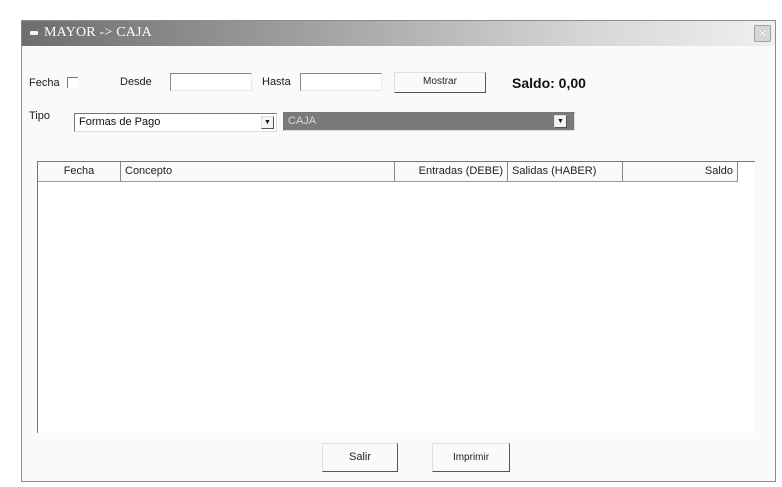 Image resolution: width=782 pixels, height=487 pixels. I want to click on salir-button: Salir, so click(360, 457).